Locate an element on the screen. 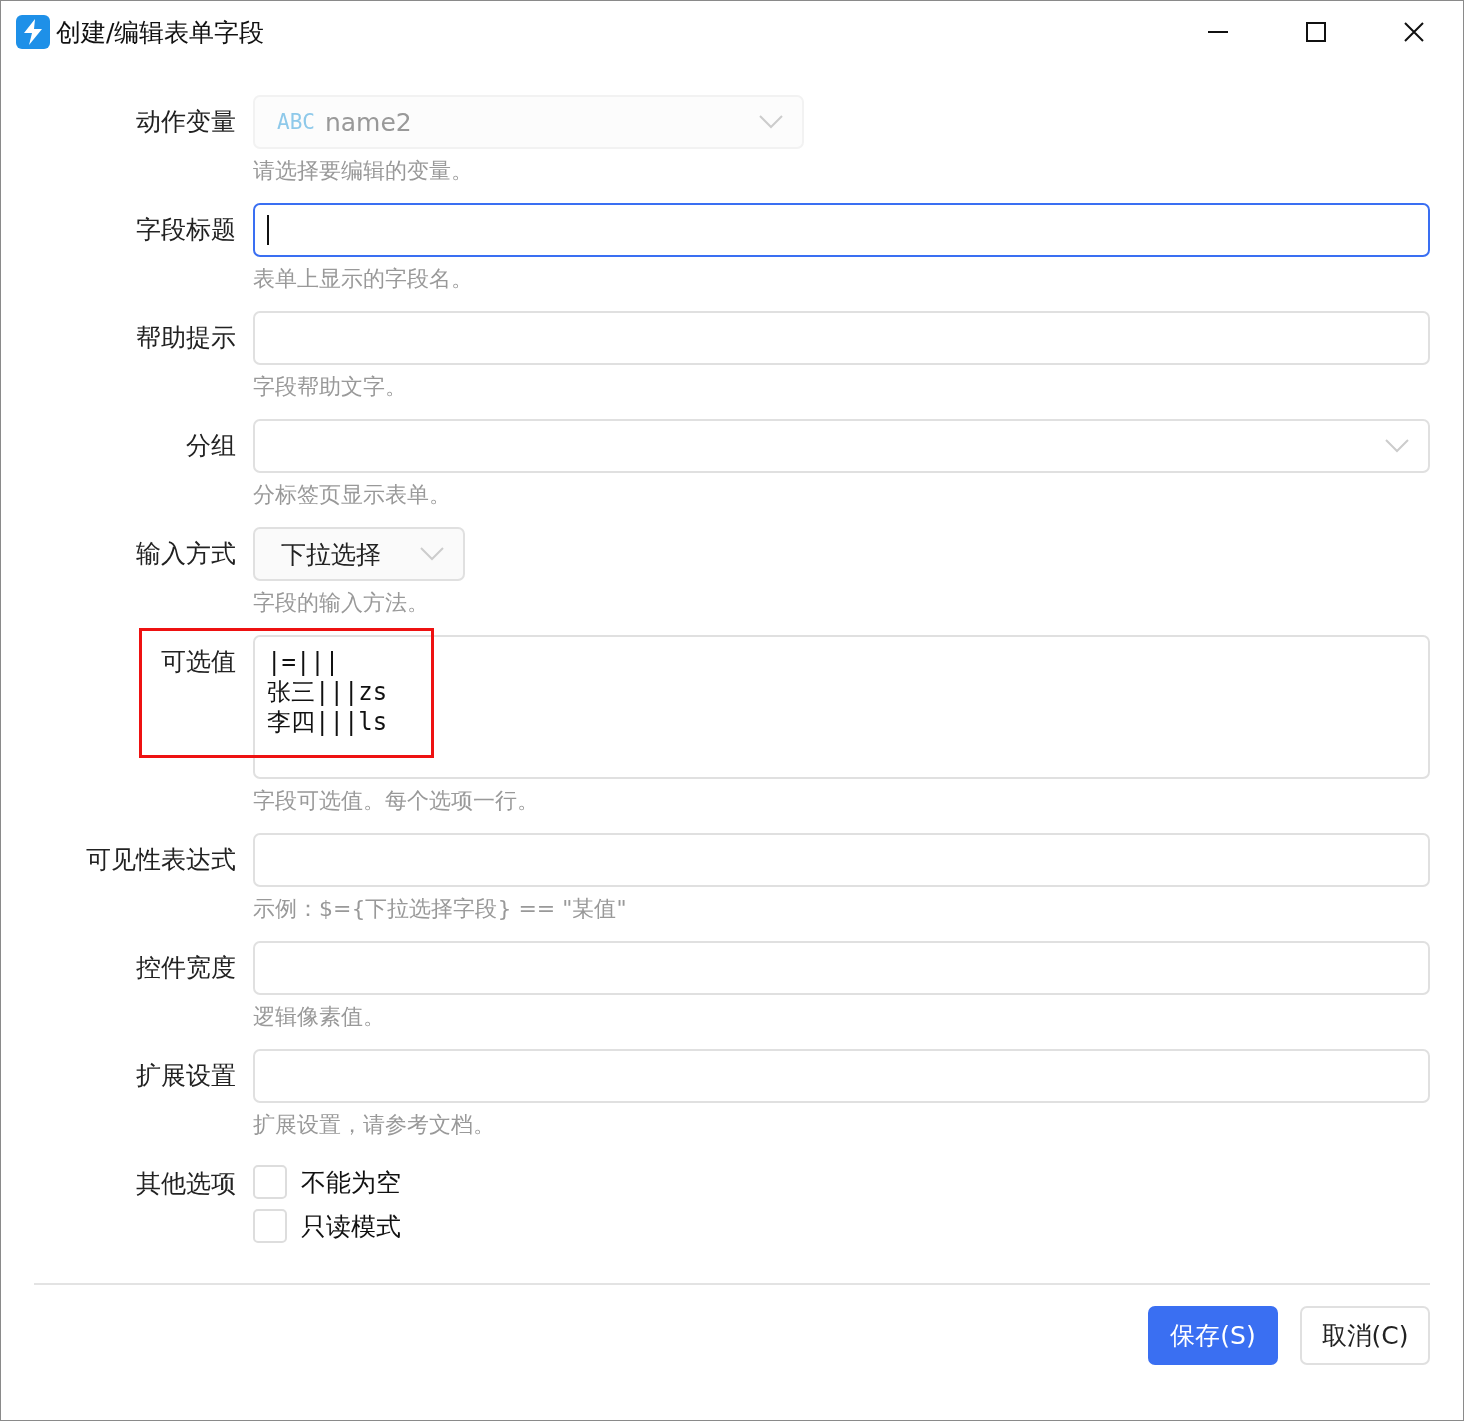 This screenshot has width=1464, height=1421. field-label: 帮助提示 is located at coordinates (185, 338).